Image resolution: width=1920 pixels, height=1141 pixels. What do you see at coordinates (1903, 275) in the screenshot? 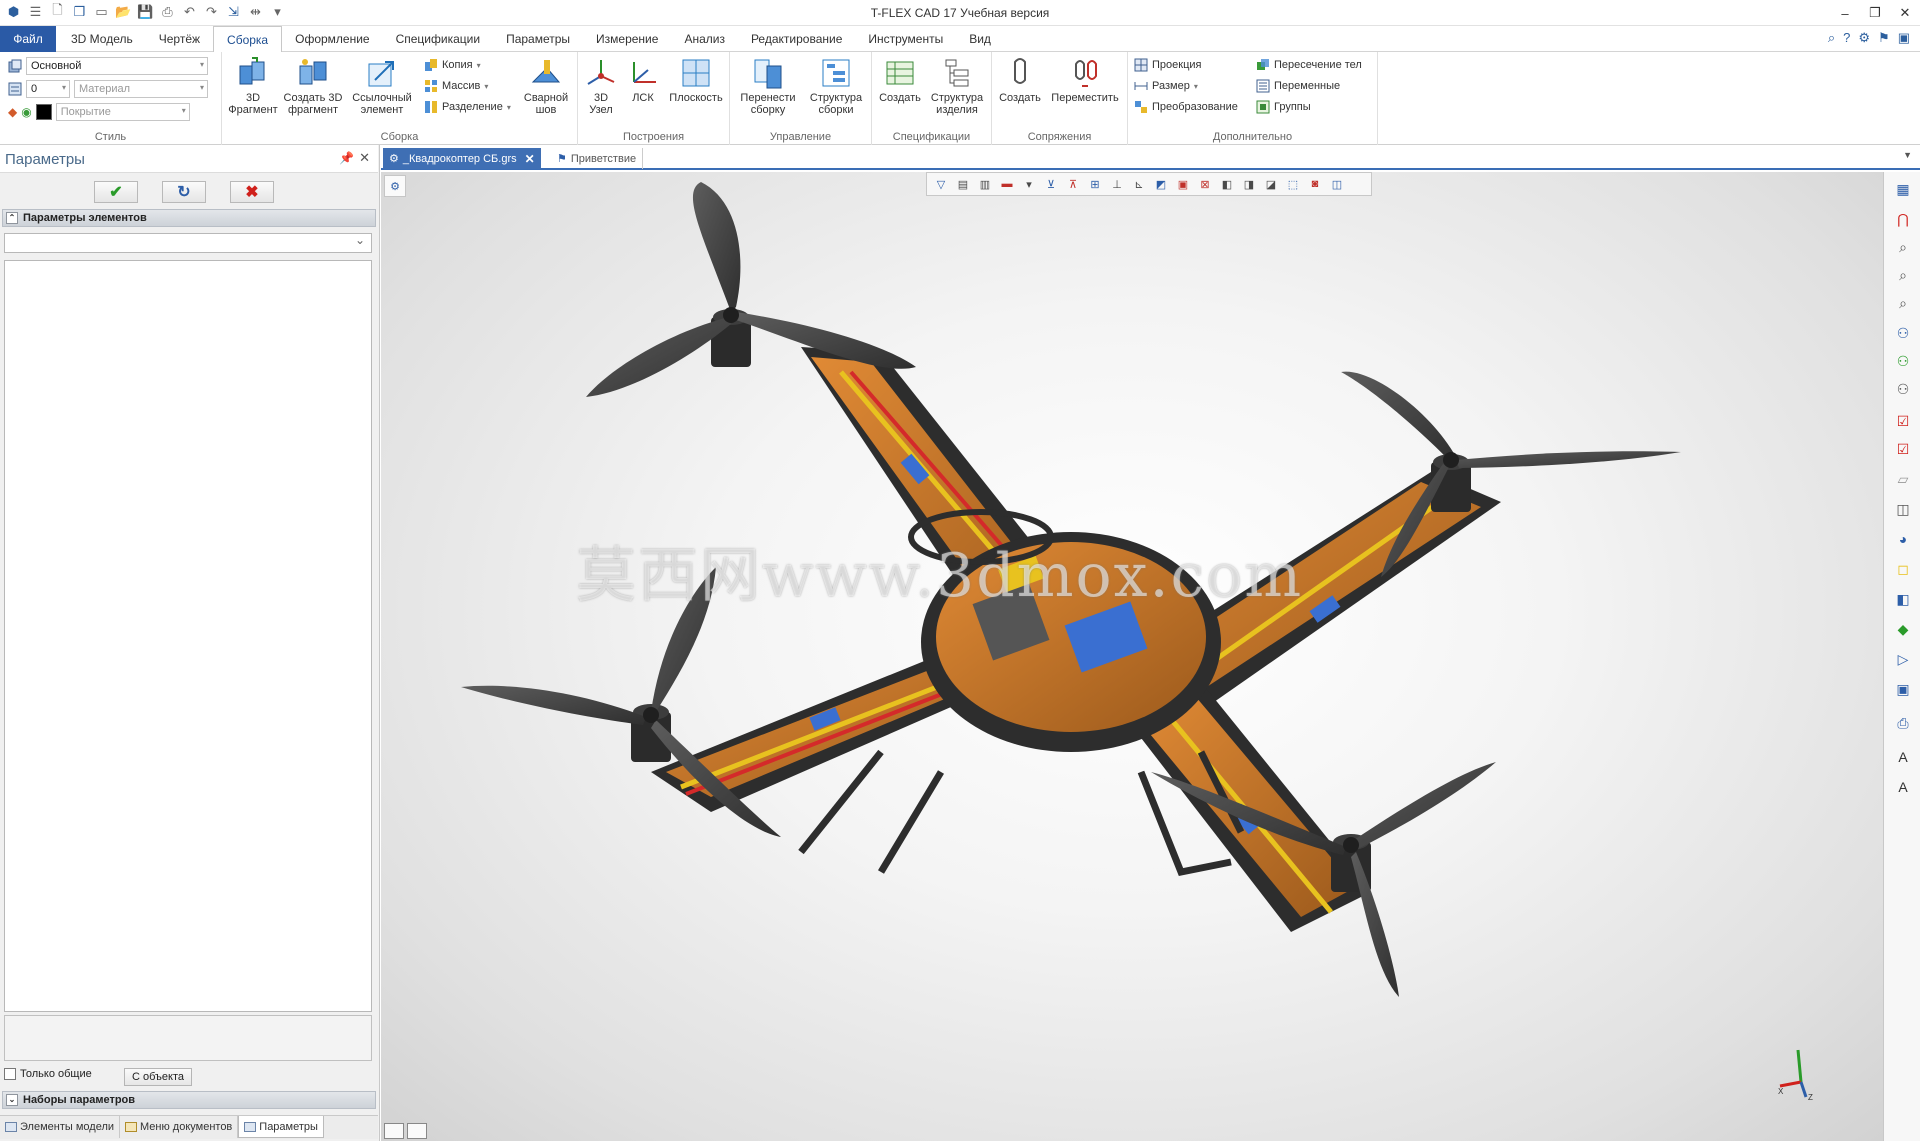
I see `zoom-window-icon: ⌕` at bounding box center [1903, 275].